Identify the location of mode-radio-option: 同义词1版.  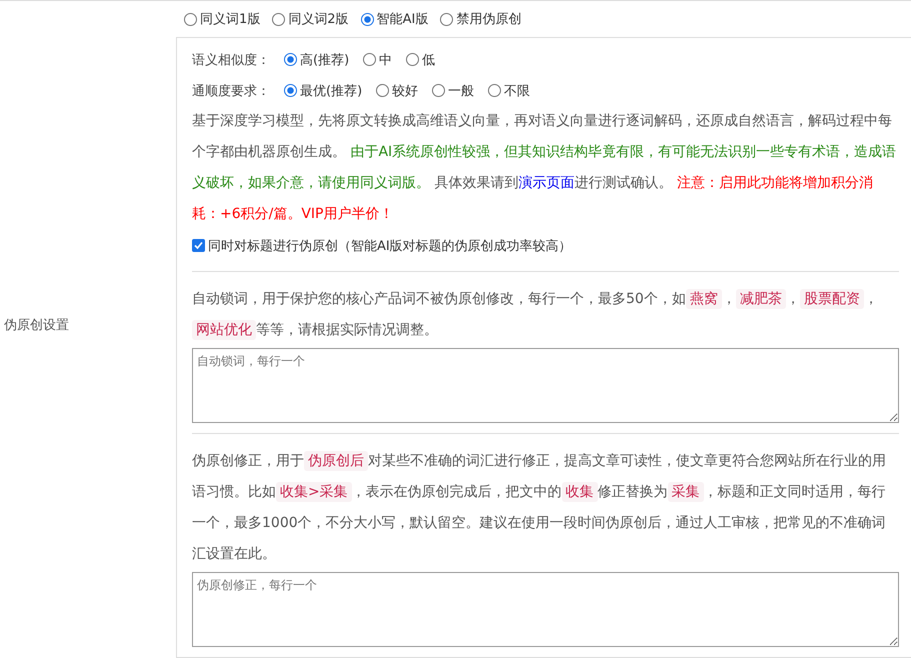
(222, 19).